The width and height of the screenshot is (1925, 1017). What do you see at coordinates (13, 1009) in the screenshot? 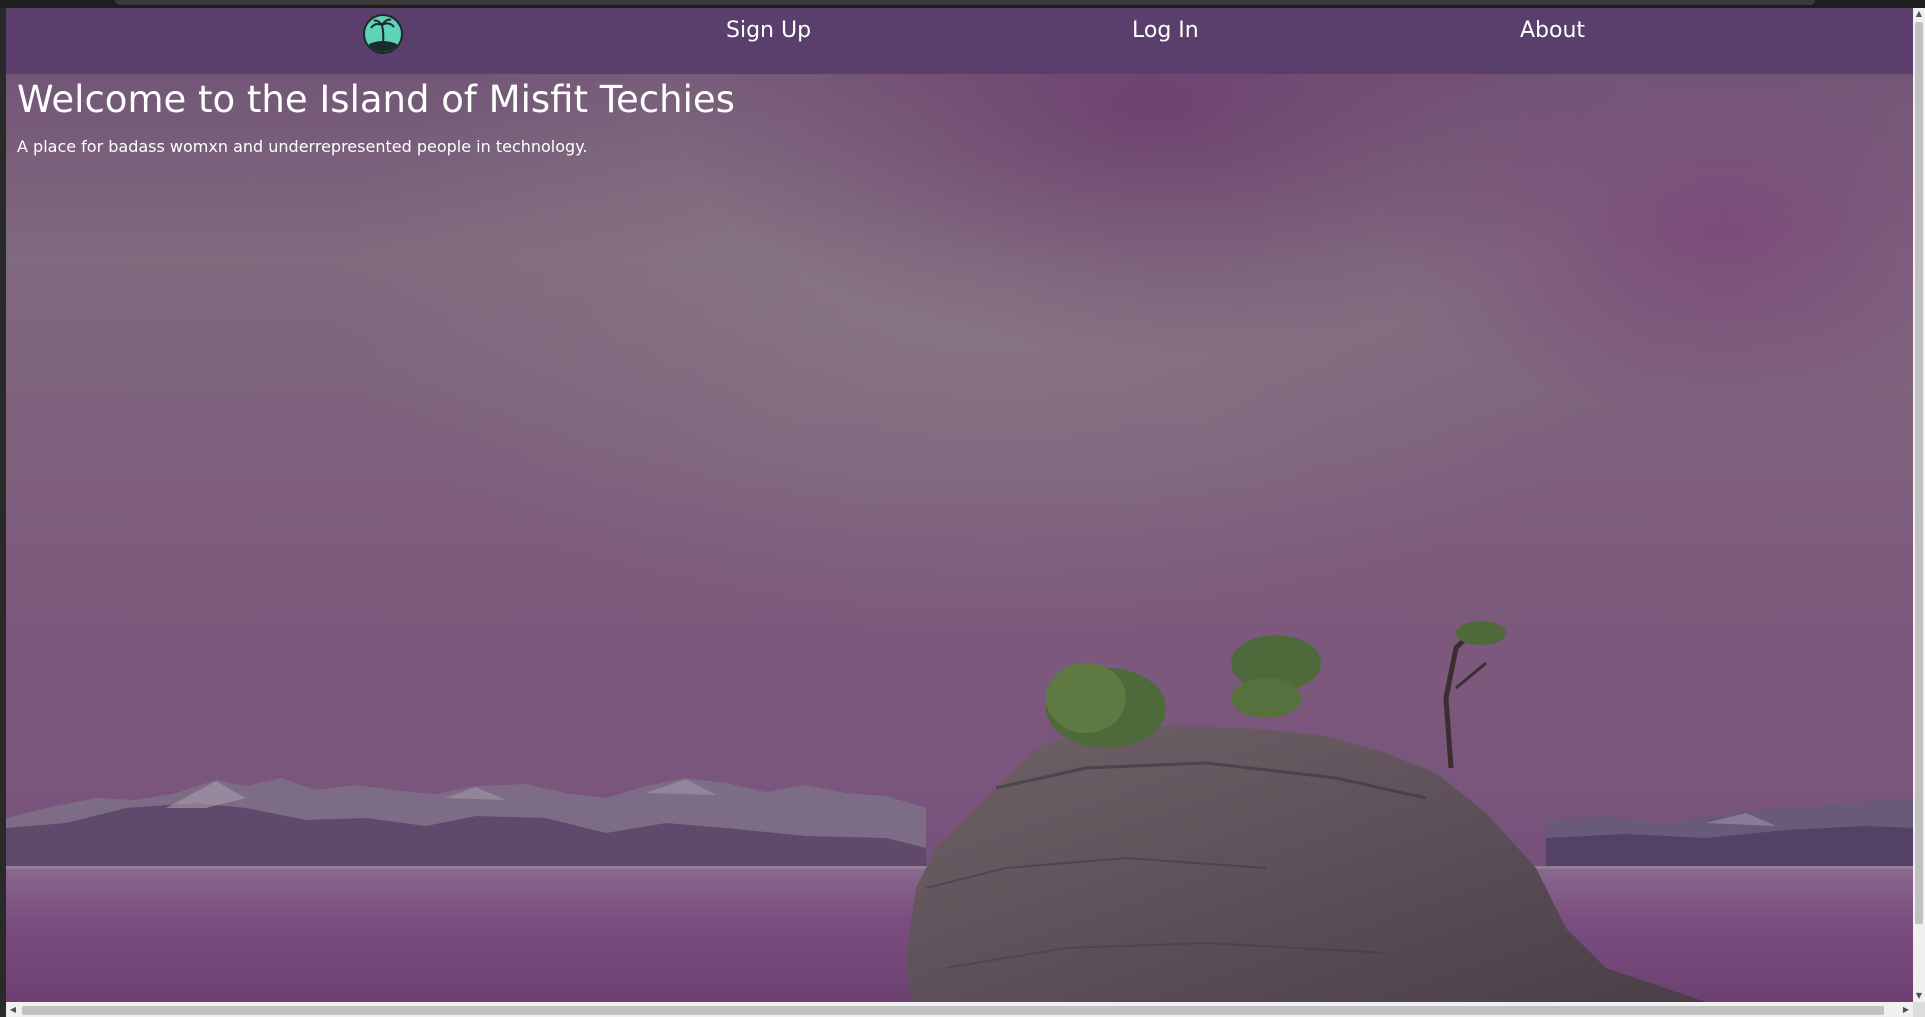
I see `scroll-left-arrow-icon: ◀` at bounding box center [13, 1009].